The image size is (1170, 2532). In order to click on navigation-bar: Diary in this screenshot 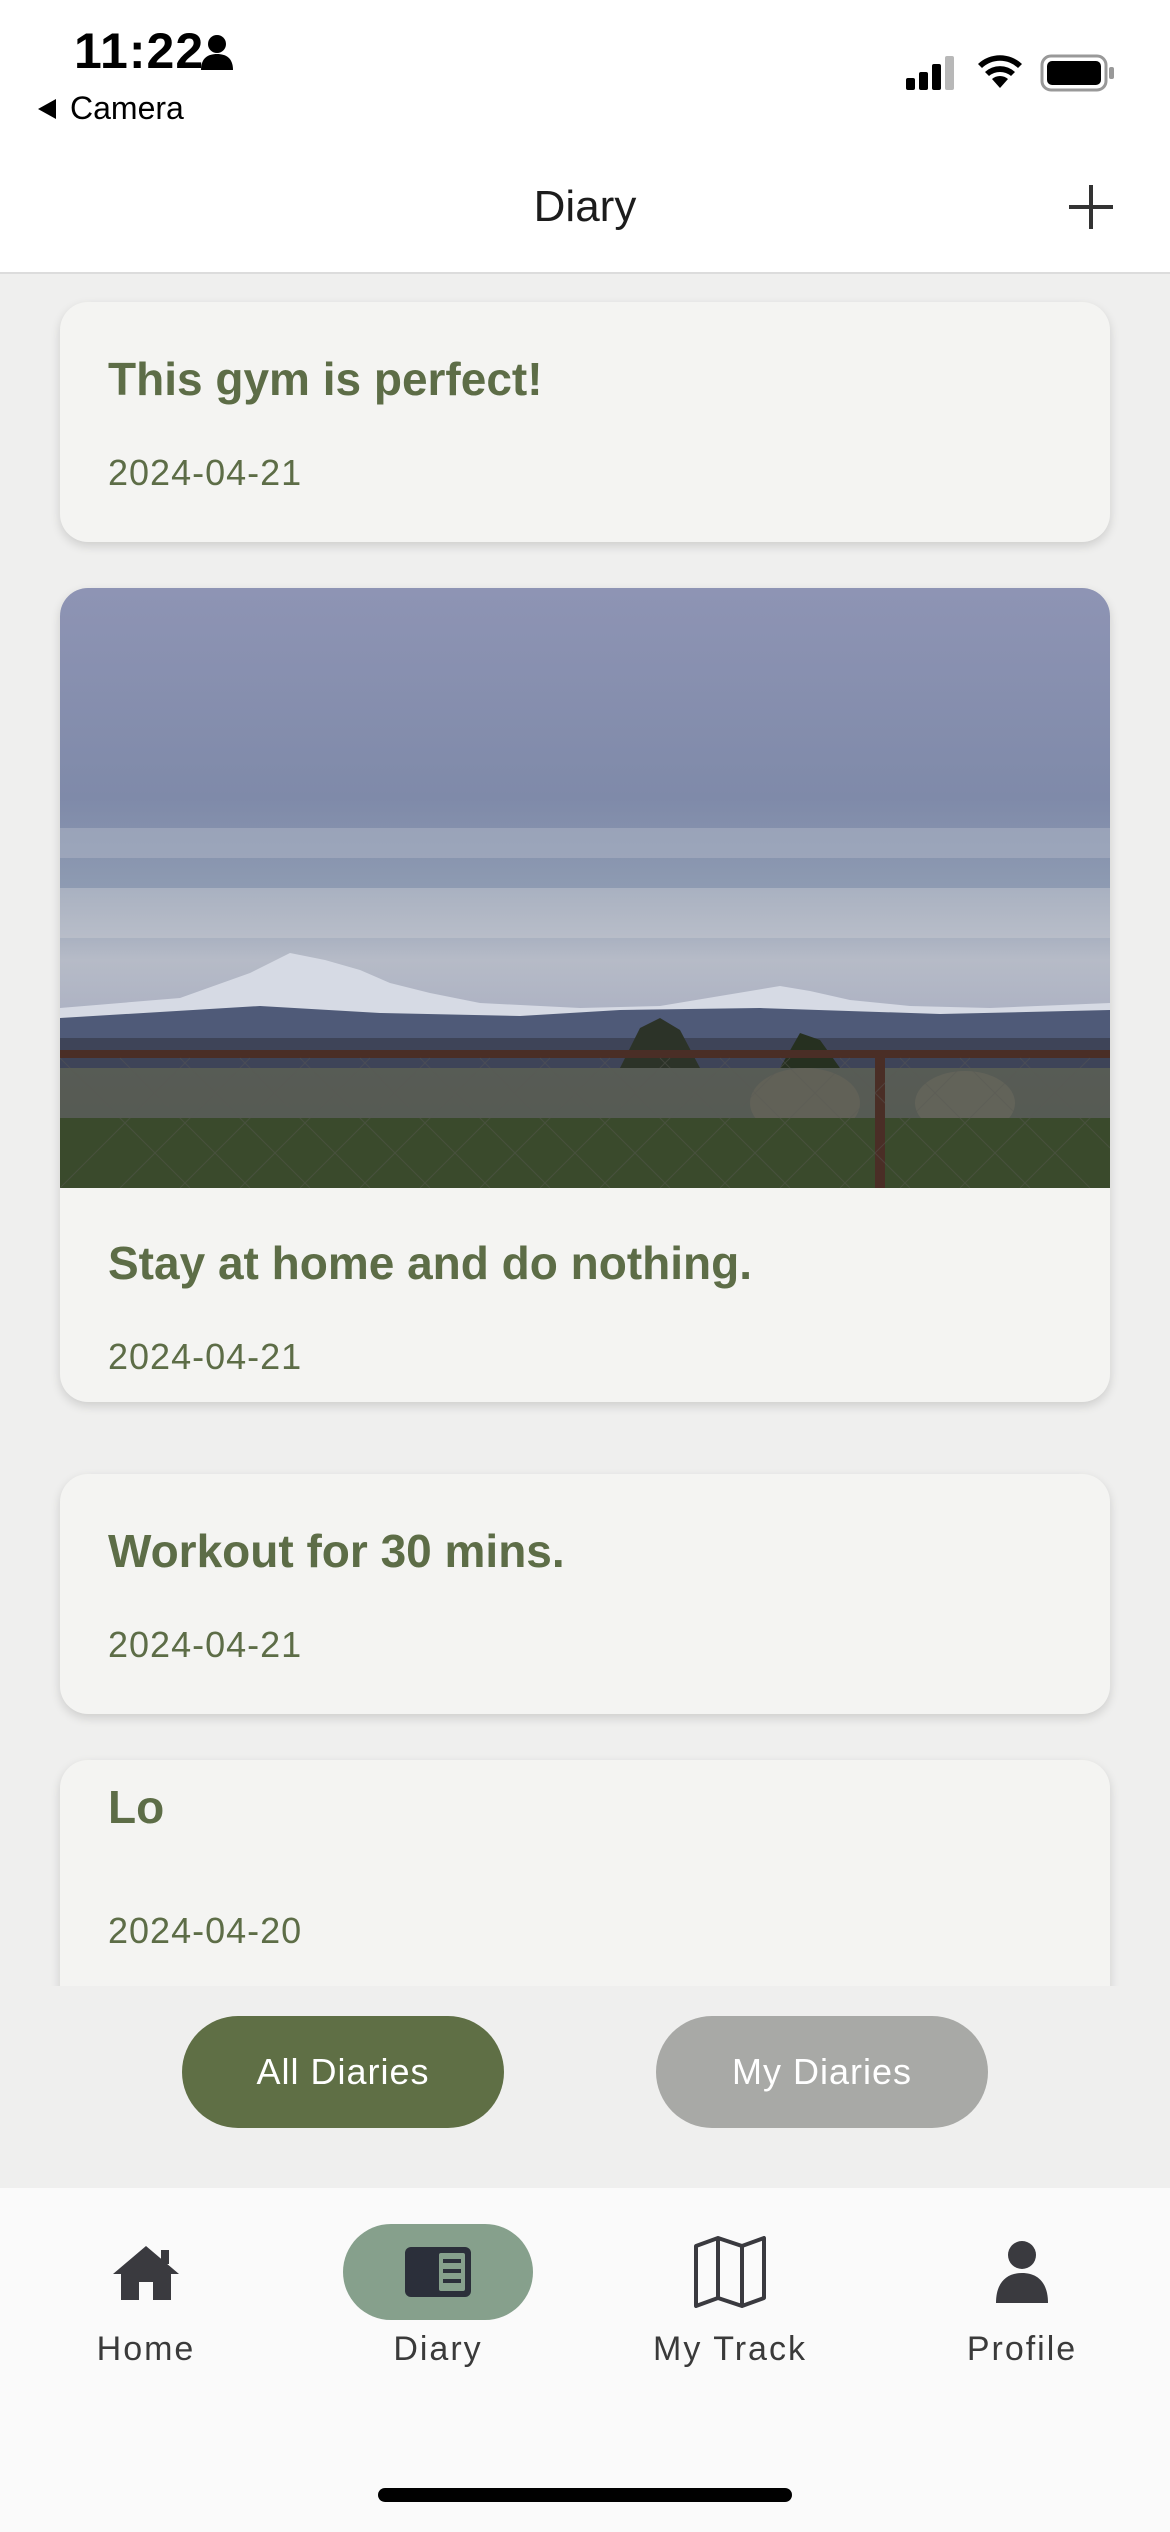, I will do `click(585, 217)`.